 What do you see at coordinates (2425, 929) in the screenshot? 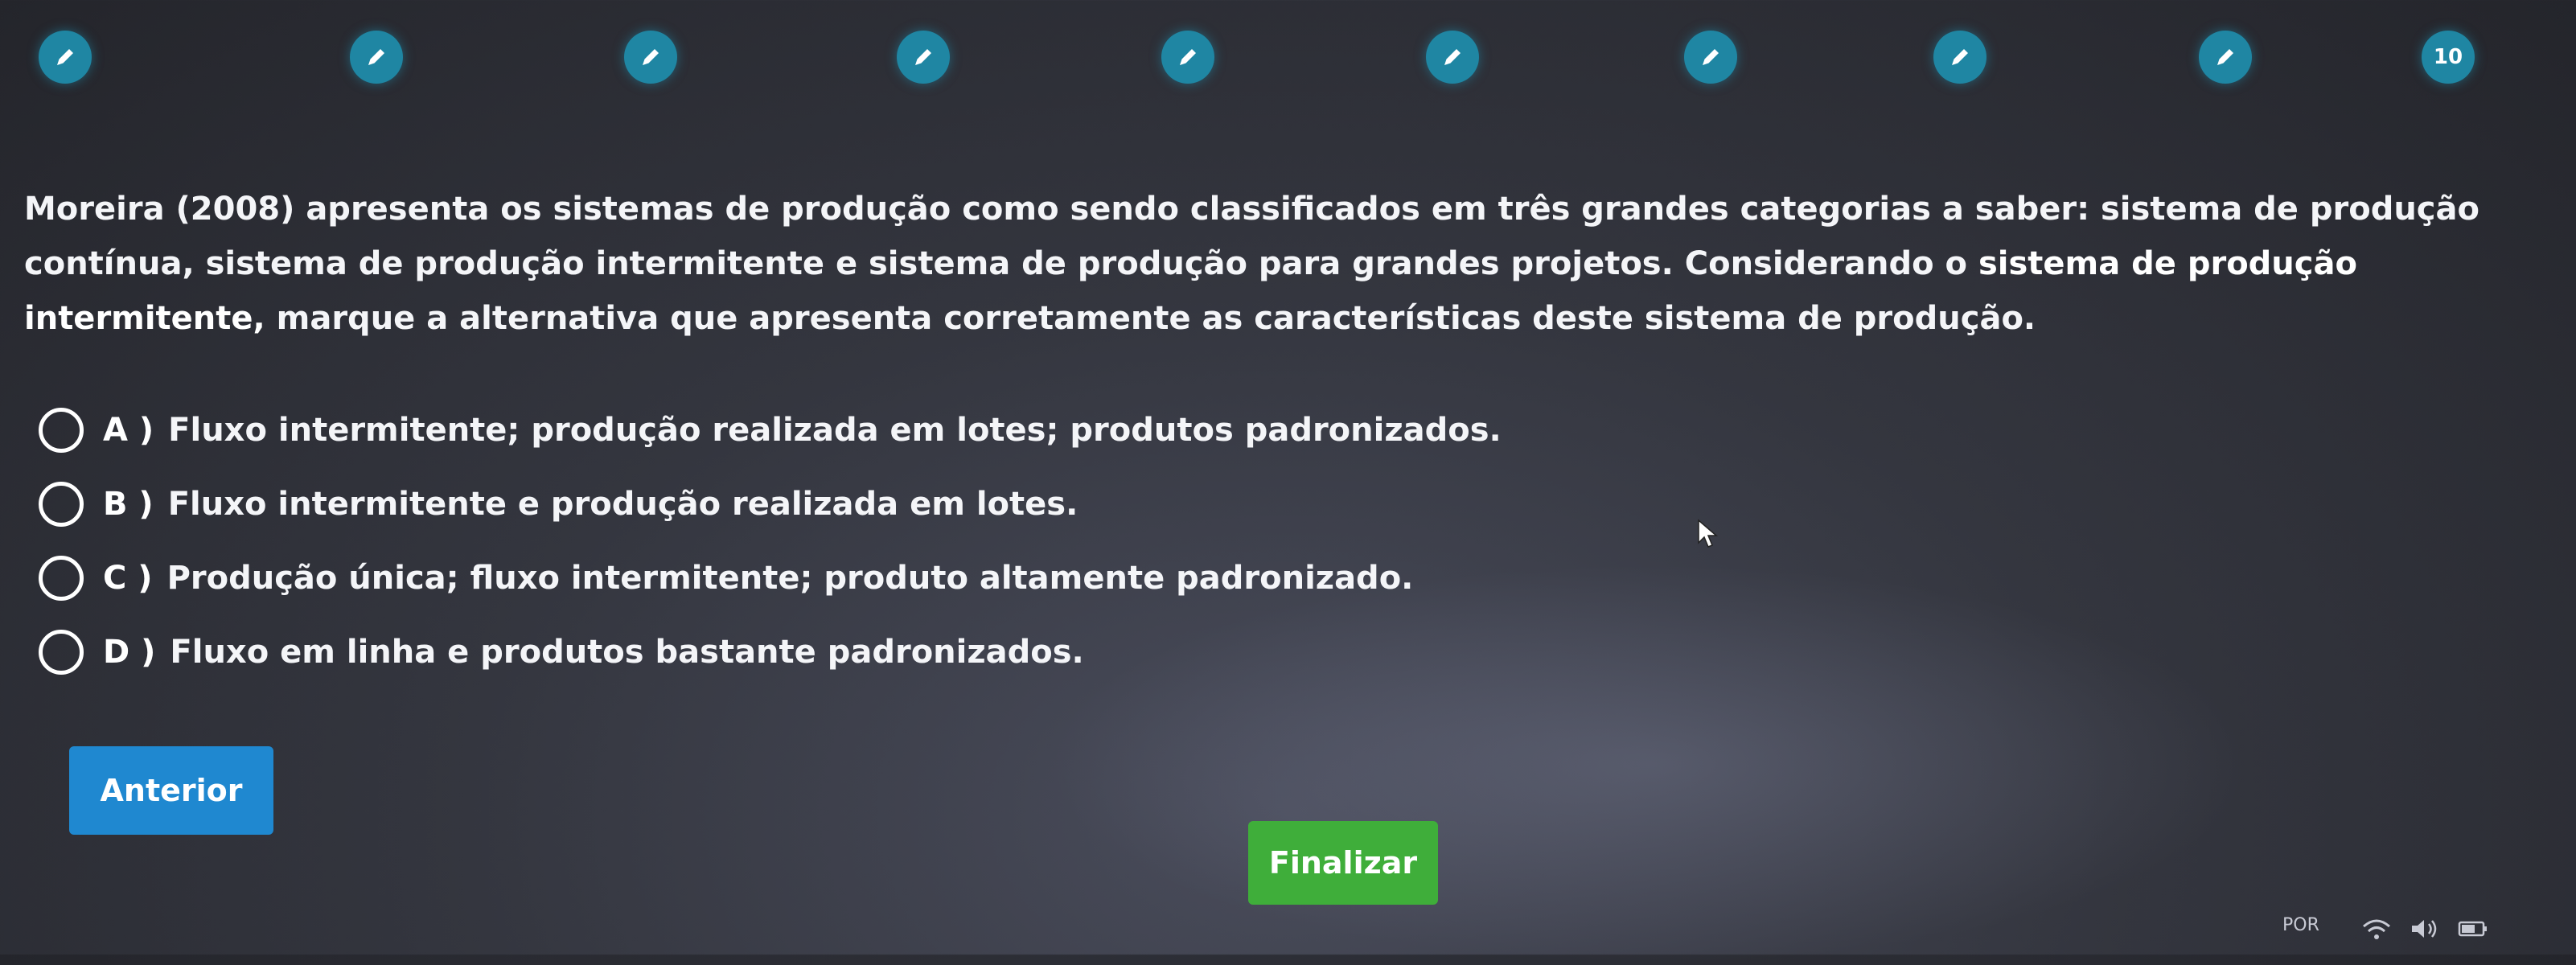
I see `volume-icon` at bounding box center [2425, 929].